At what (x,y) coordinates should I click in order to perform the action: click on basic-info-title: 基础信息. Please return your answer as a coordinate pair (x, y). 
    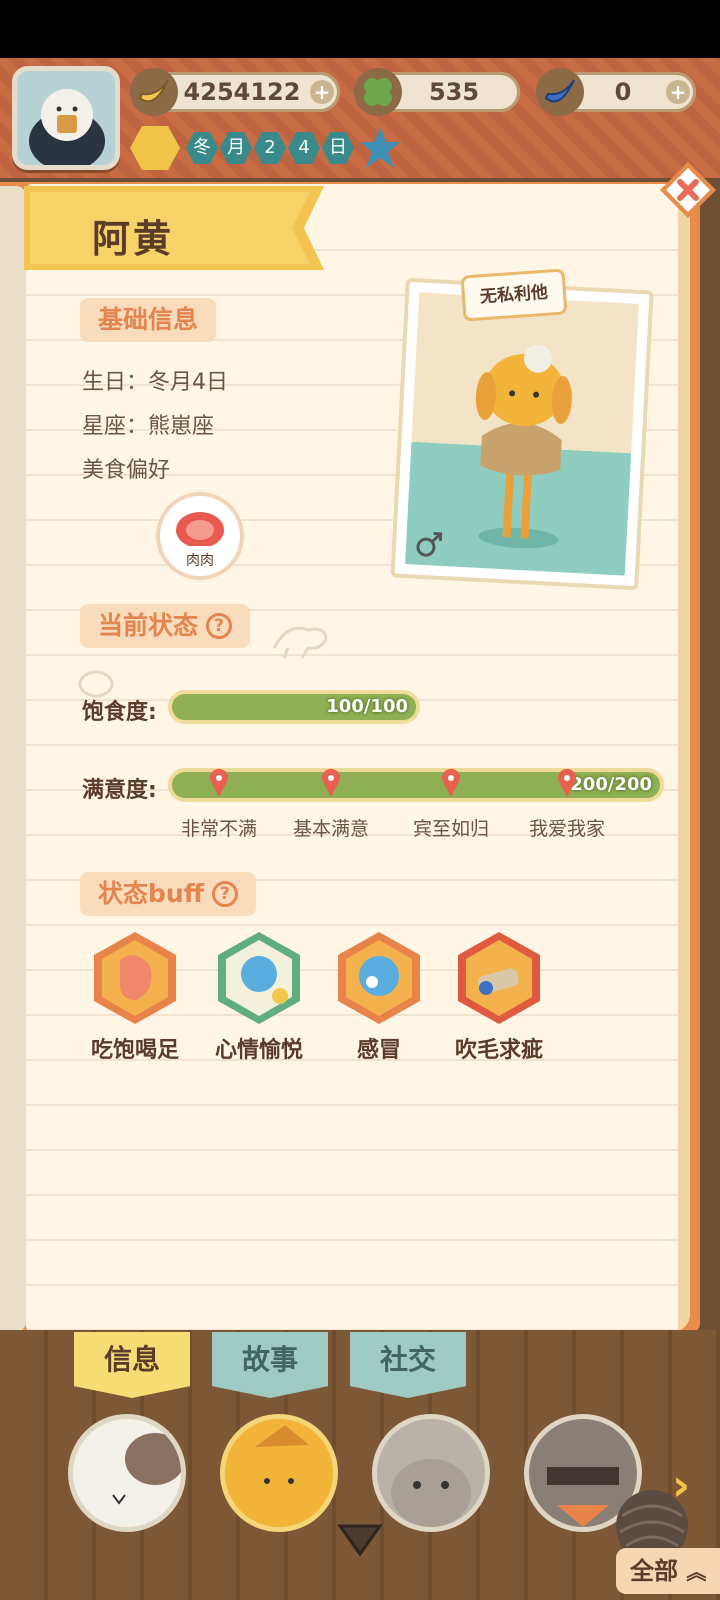
    Looking at the image, I should click on (148, 319).